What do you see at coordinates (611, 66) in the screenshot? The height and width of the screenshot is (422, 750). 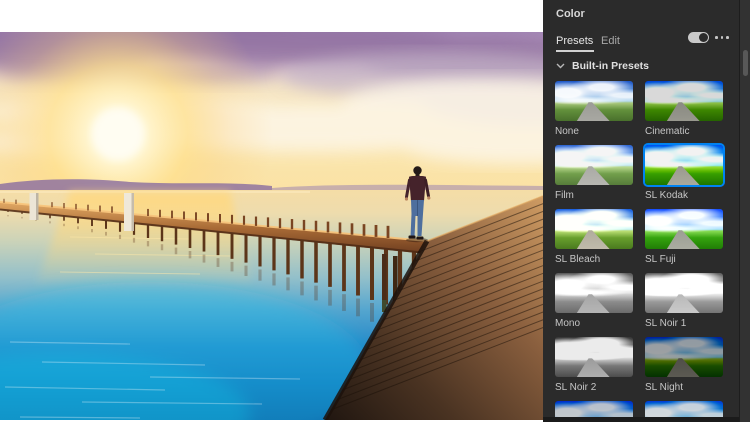 I see `section-label: Built-in Presets` at bounding box center [611, 66].